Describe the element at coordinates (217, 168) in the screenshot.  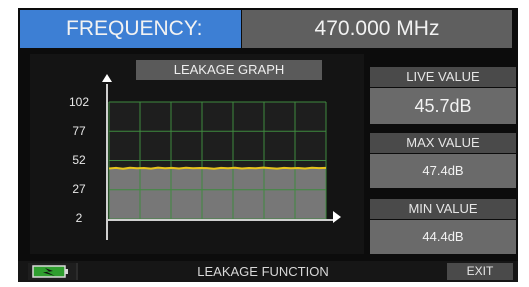
I see `leakage-trace-line` at that location.